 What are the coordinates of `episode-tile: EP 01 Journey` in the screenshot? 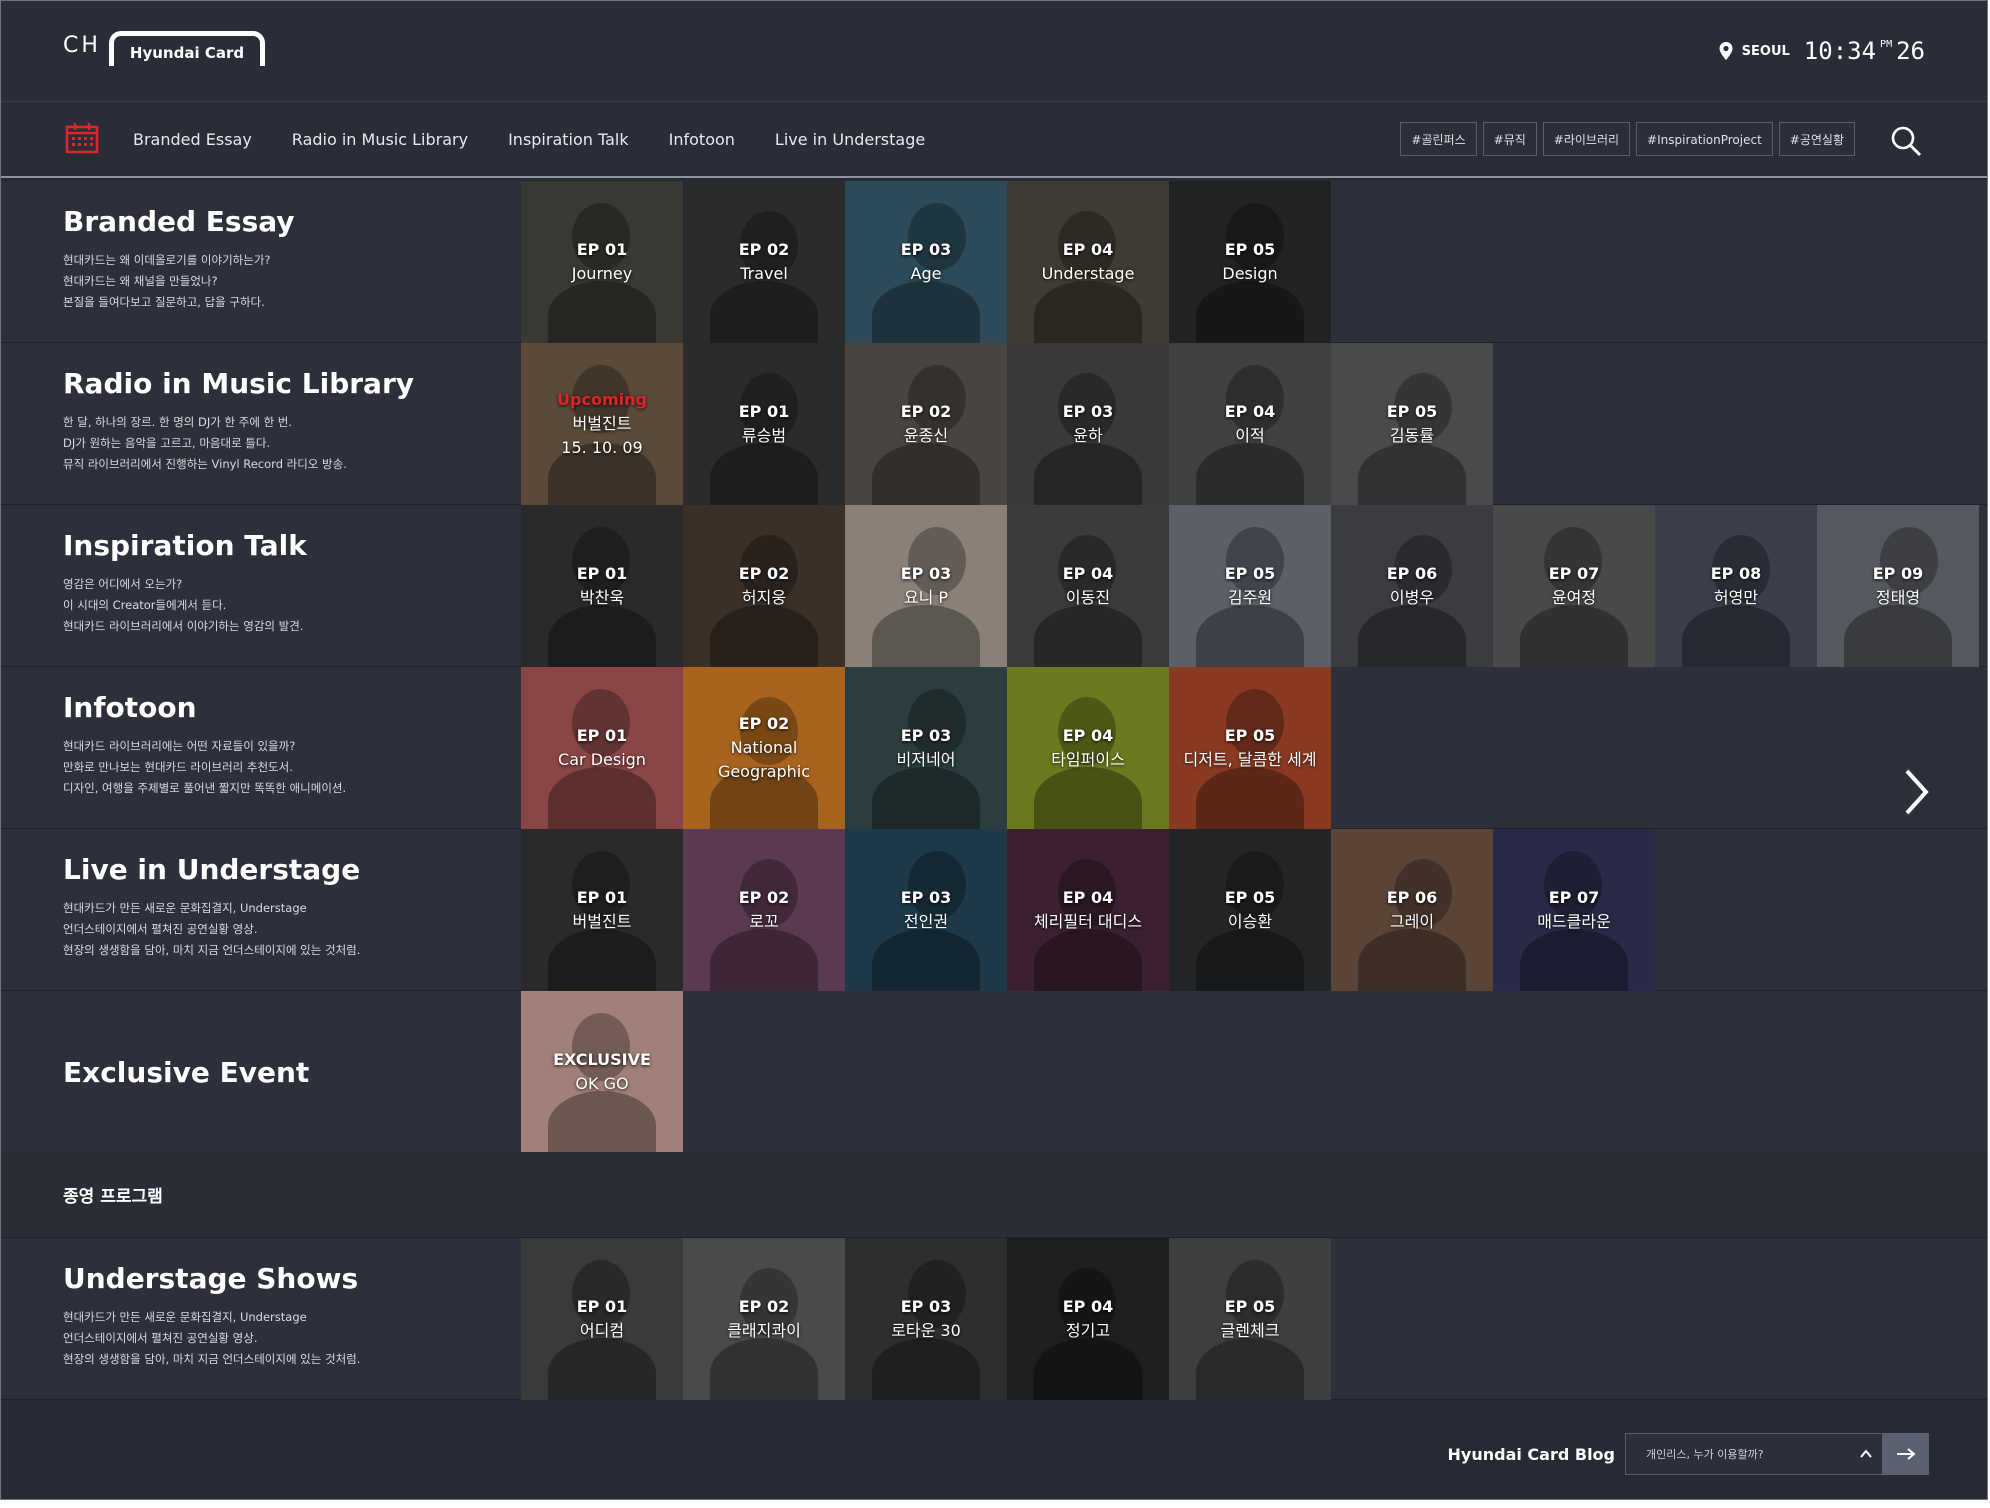 It's located at (602, 262).